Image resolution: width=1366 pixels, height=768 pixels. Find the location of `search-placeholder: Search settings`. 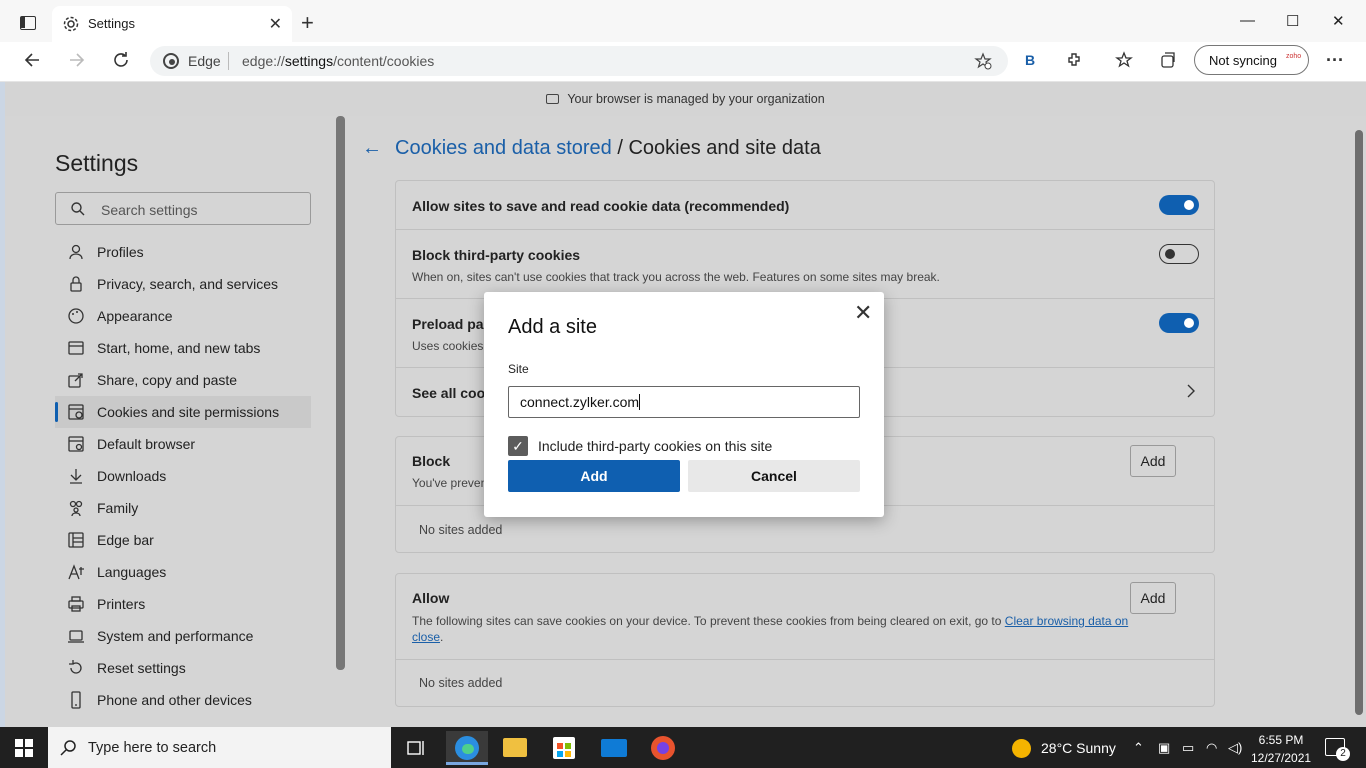

search-placeholder: Search settings is located at coordinates (149, 210).